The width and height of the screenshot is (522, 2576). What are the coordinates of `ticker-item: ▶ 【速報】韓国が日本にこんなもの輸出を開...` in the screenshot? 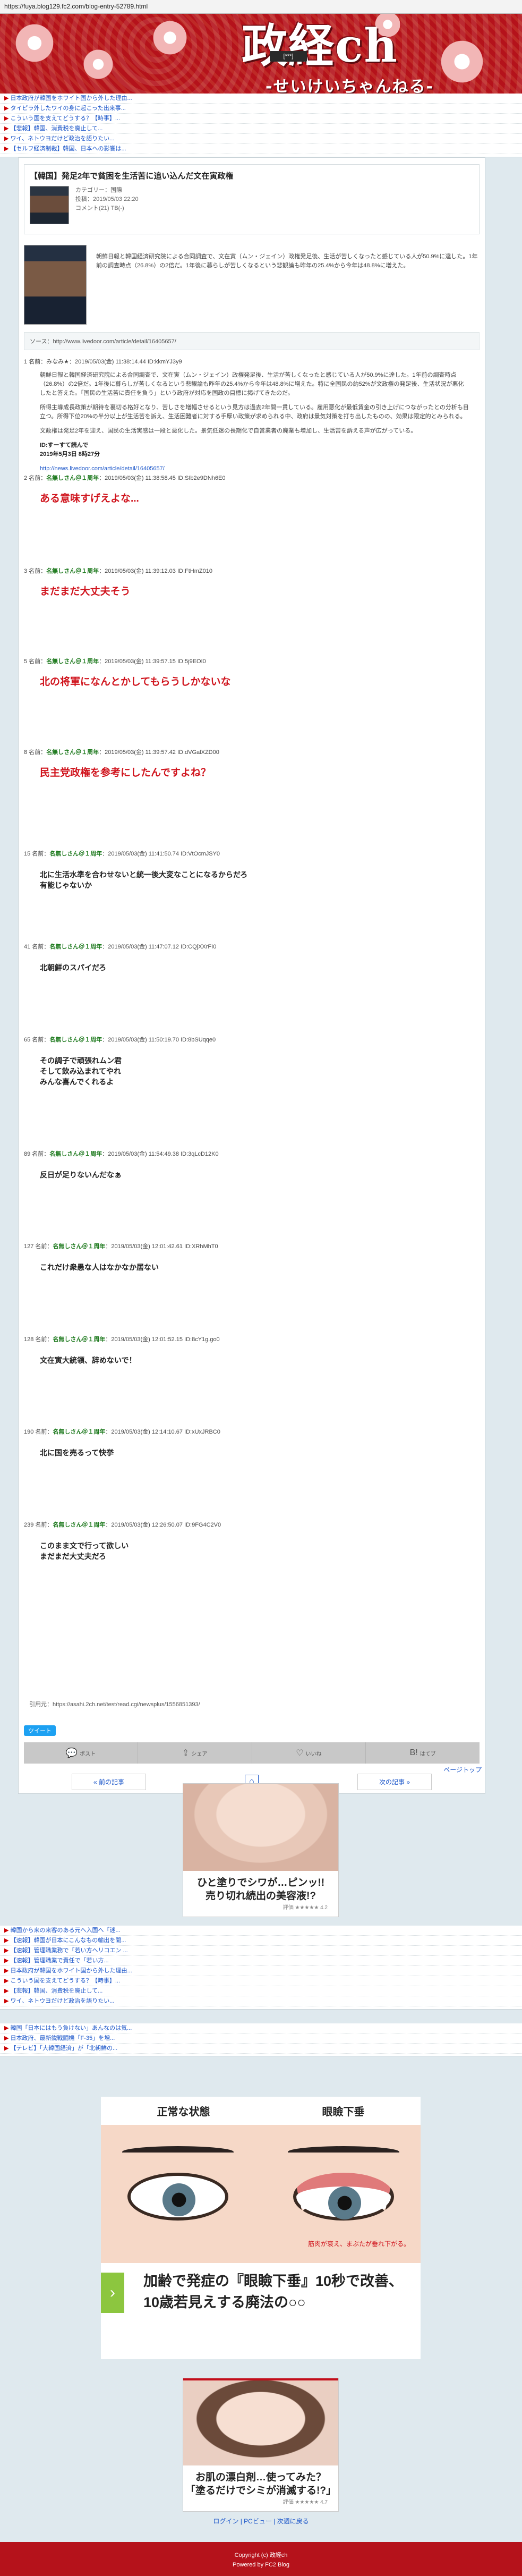 It's located at (261, 1941).